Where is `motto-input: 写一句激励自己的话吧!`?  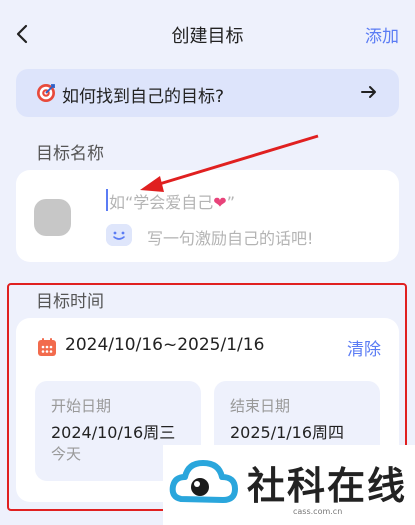
motto-input: 写一句激励自己的话吧! is located at coordinates (230, 237).